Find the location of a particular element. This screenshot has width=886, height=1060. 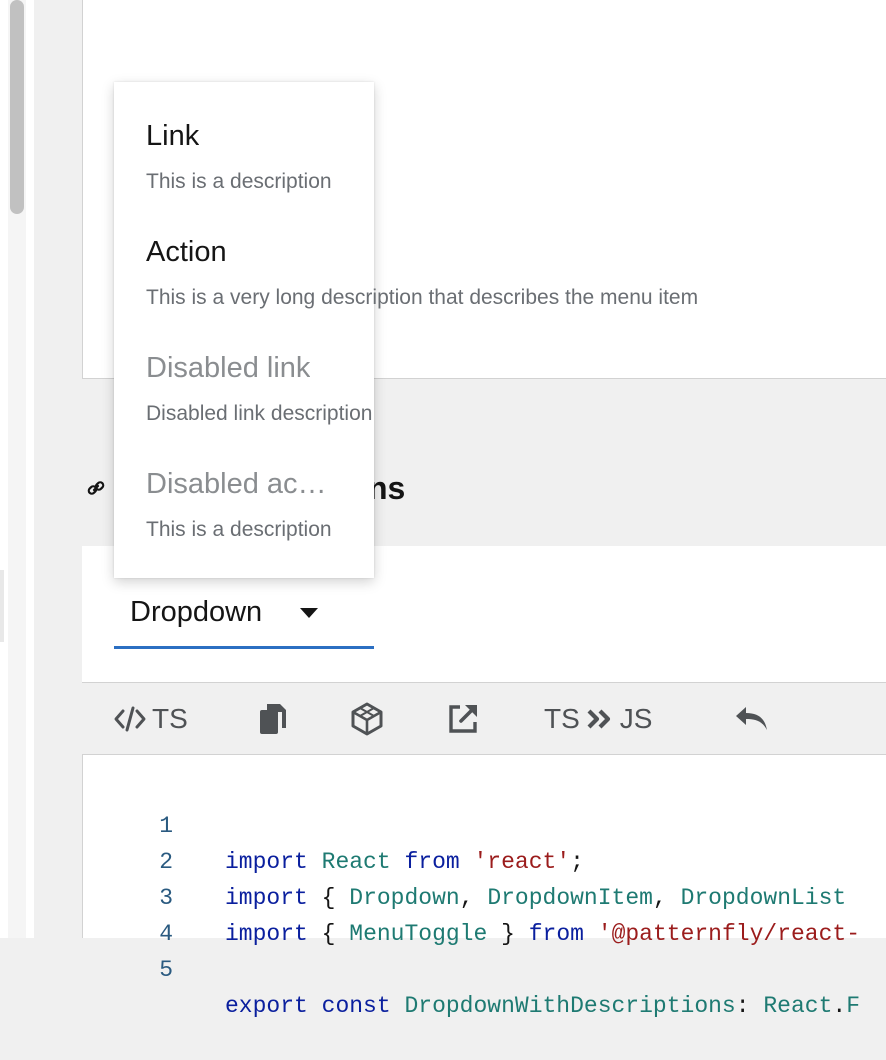

undo-icon is located at coordinates (751, 718).